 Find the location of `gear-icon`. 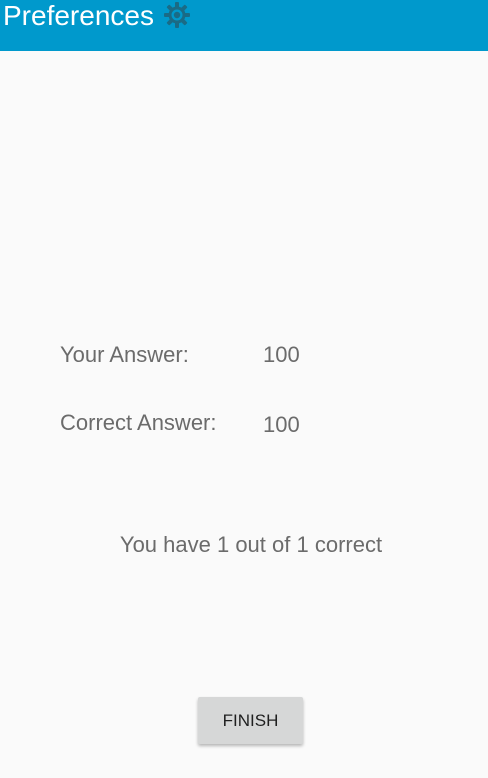

gear-icon is located at coordinates (177, 15).